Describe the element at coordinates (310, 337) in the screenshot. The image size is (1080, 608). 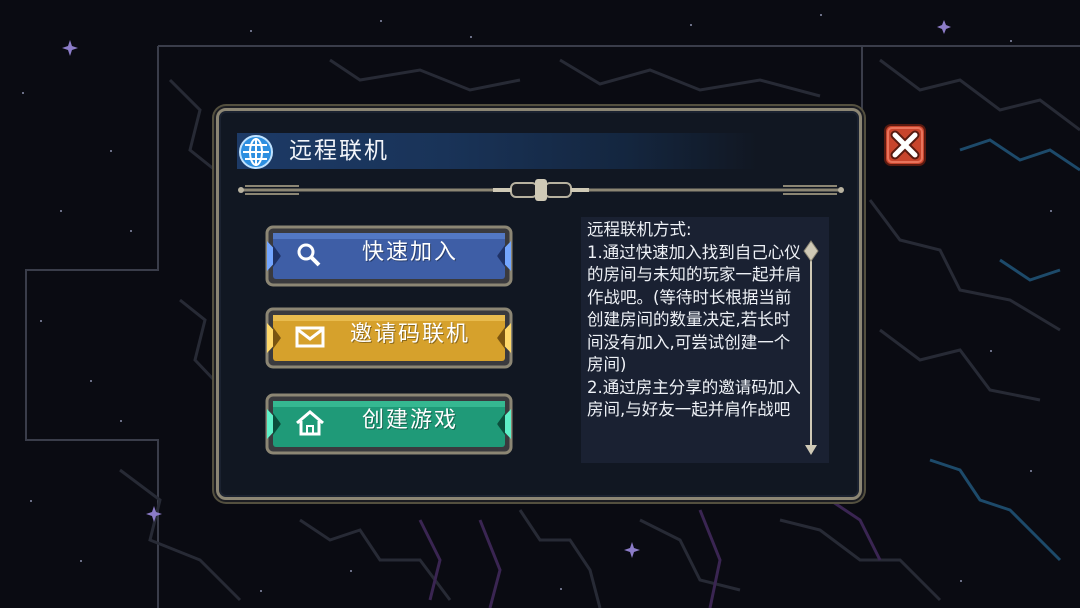
I see `envelope-icon` at that location.